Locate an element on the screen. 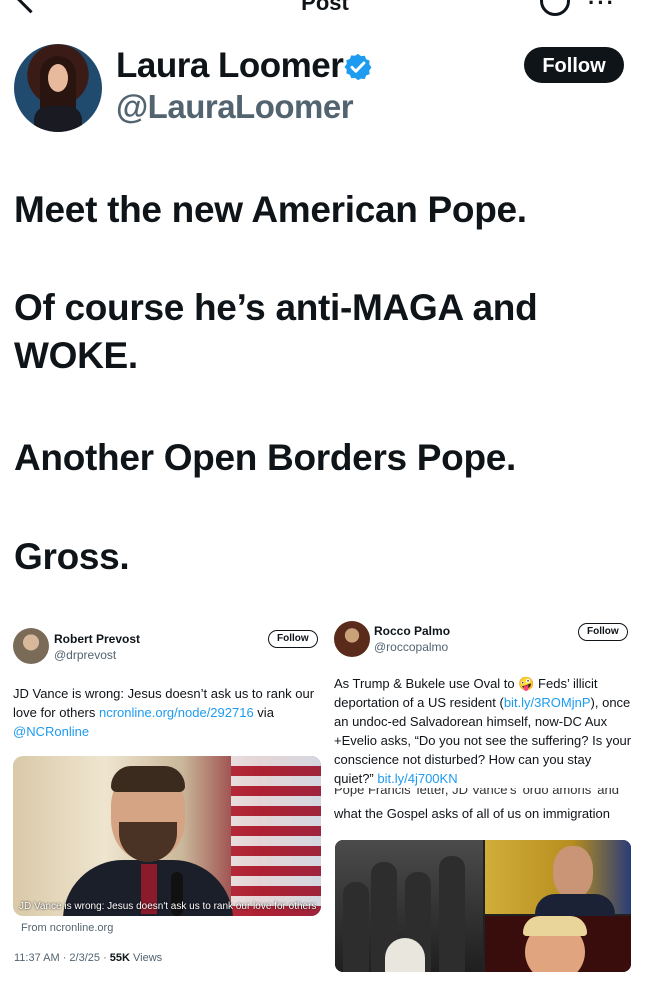 This screenshot has width=650, height=1000. palmo-avatar is located at coordinates (352, 639).